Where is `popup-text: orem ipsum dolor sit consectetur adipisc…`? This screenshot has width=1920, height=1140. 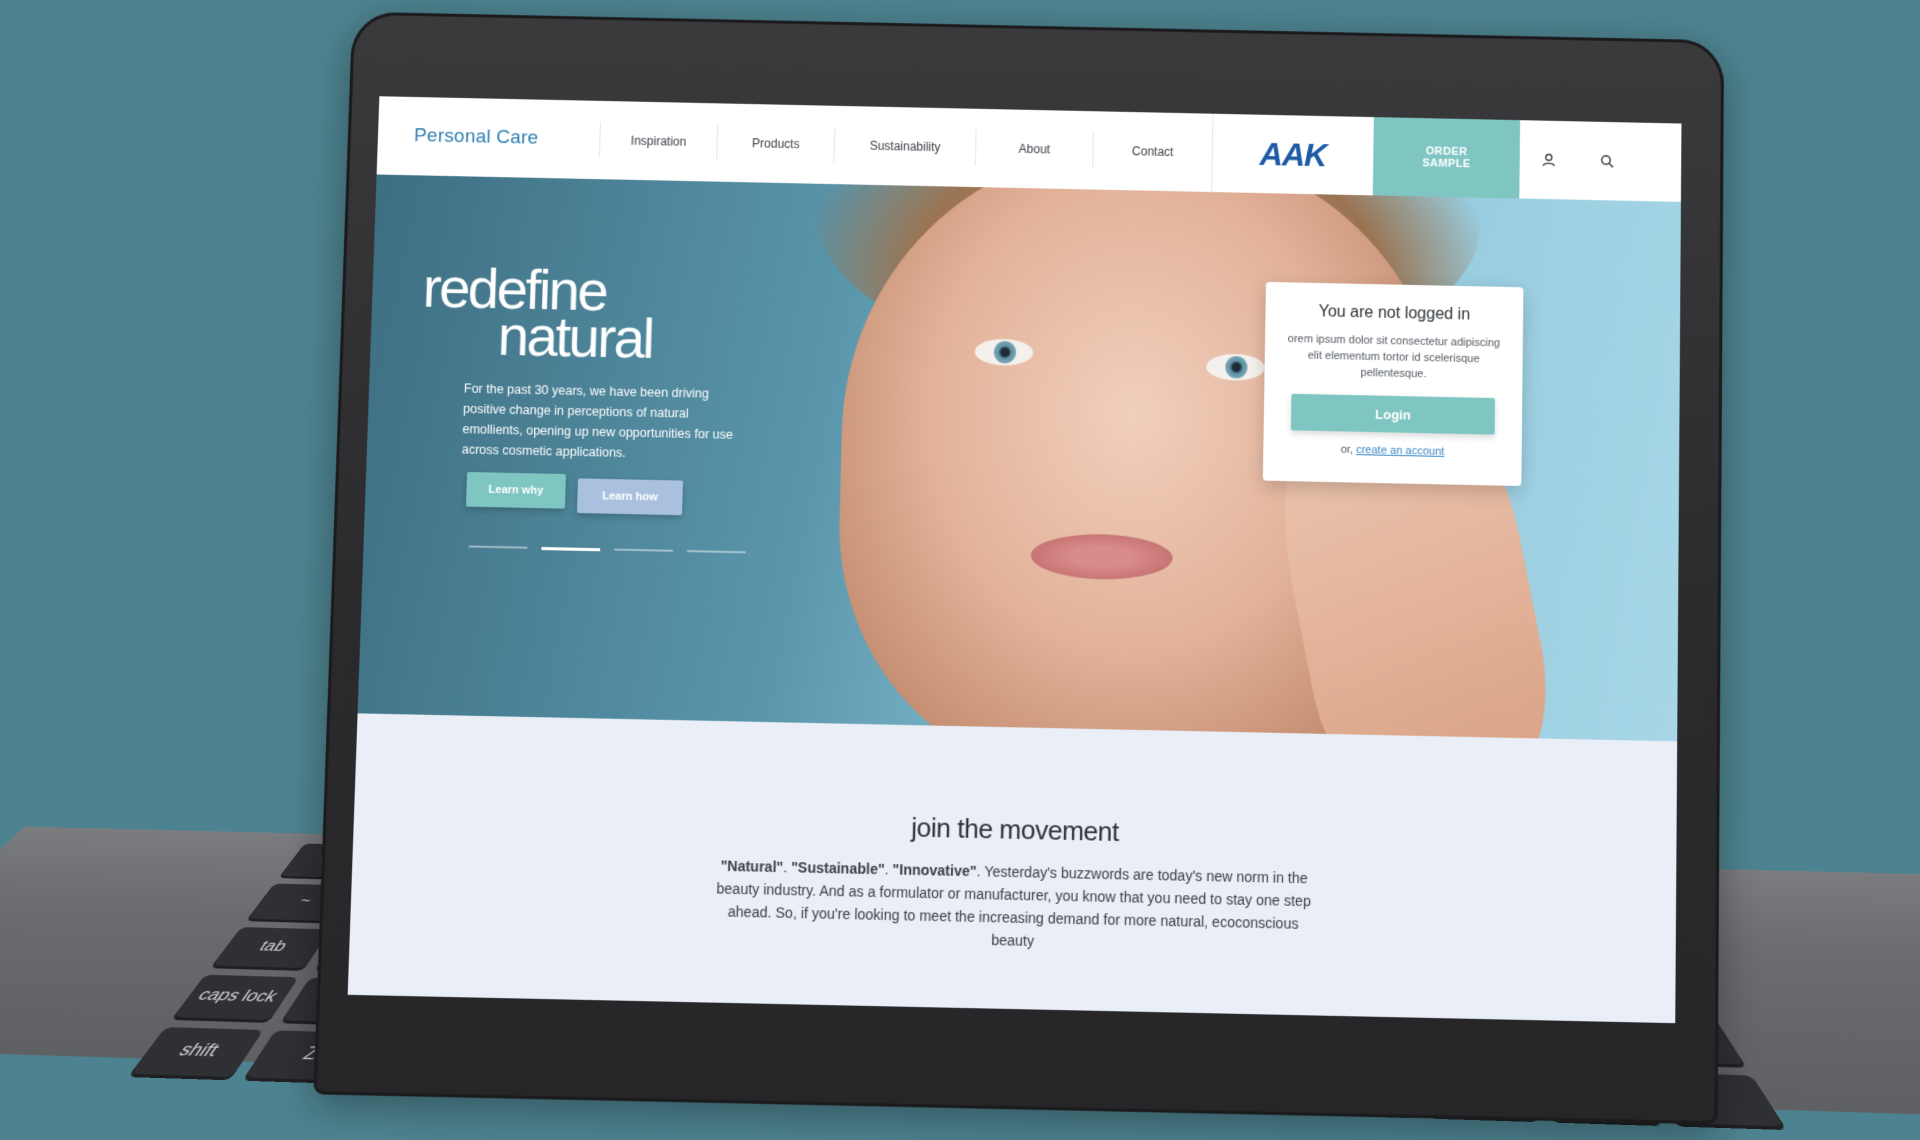
popup-text: orem ipsum dolor sit consectetur adipisc… is located at coordinates (1394, 356).